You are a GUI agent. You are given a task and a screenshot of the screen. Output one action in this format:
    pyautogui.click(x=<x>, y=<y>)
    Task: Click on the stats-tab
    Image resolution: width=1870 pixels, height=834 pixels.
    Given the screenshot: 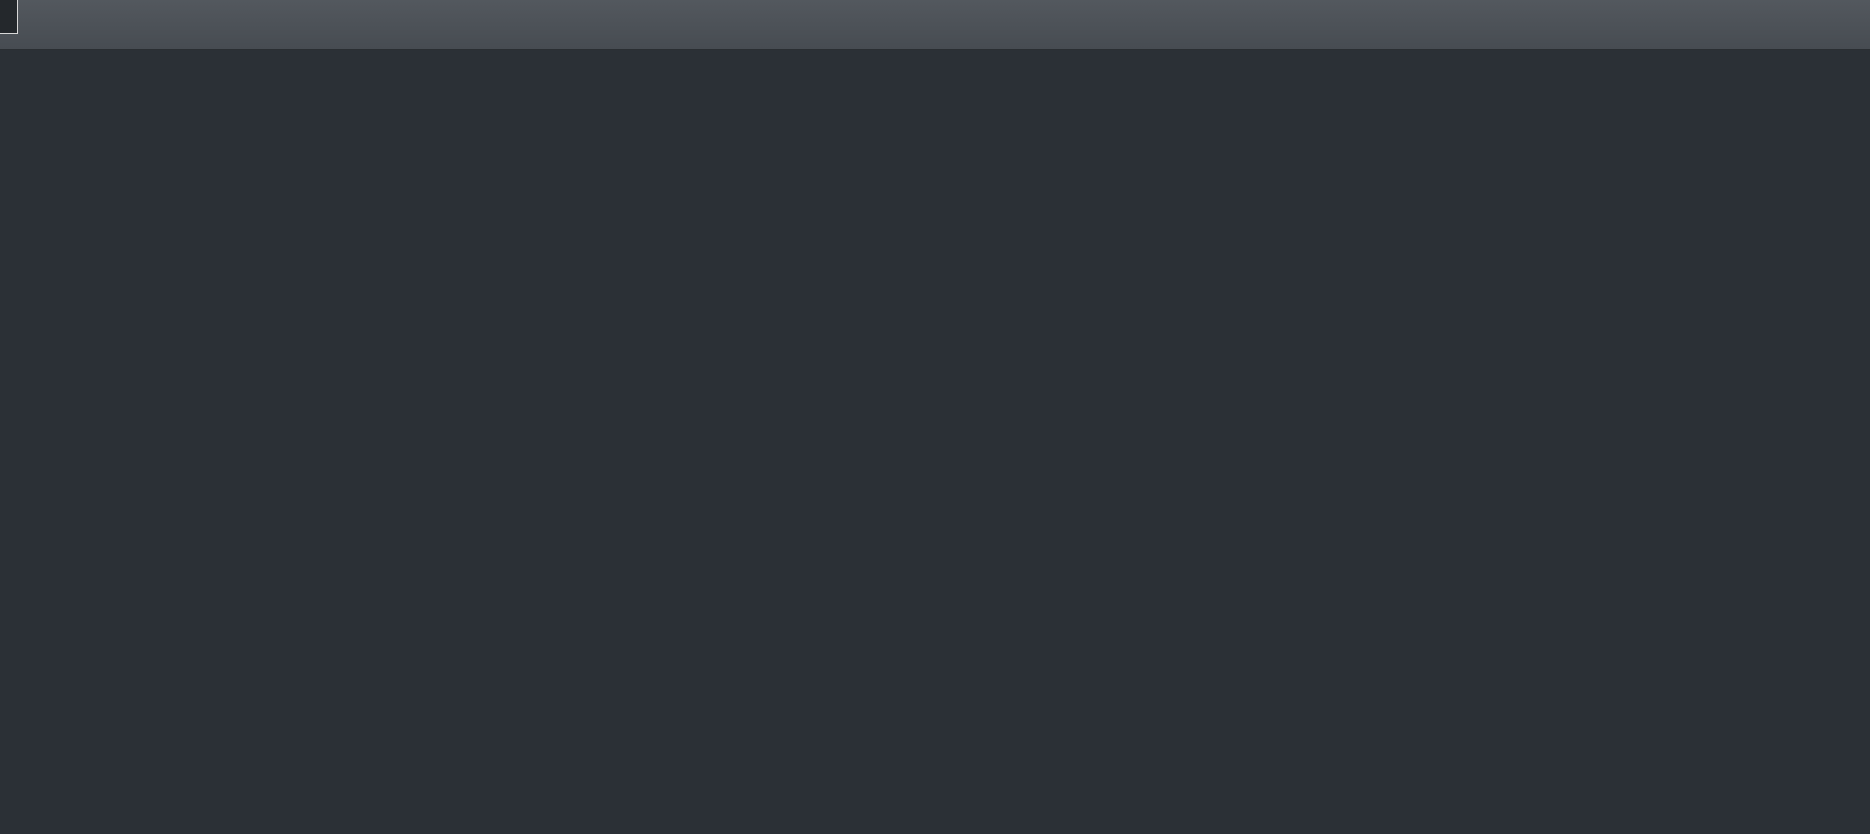 What is the action you would take?
    pyautogui.click(x=9, y=17)
    